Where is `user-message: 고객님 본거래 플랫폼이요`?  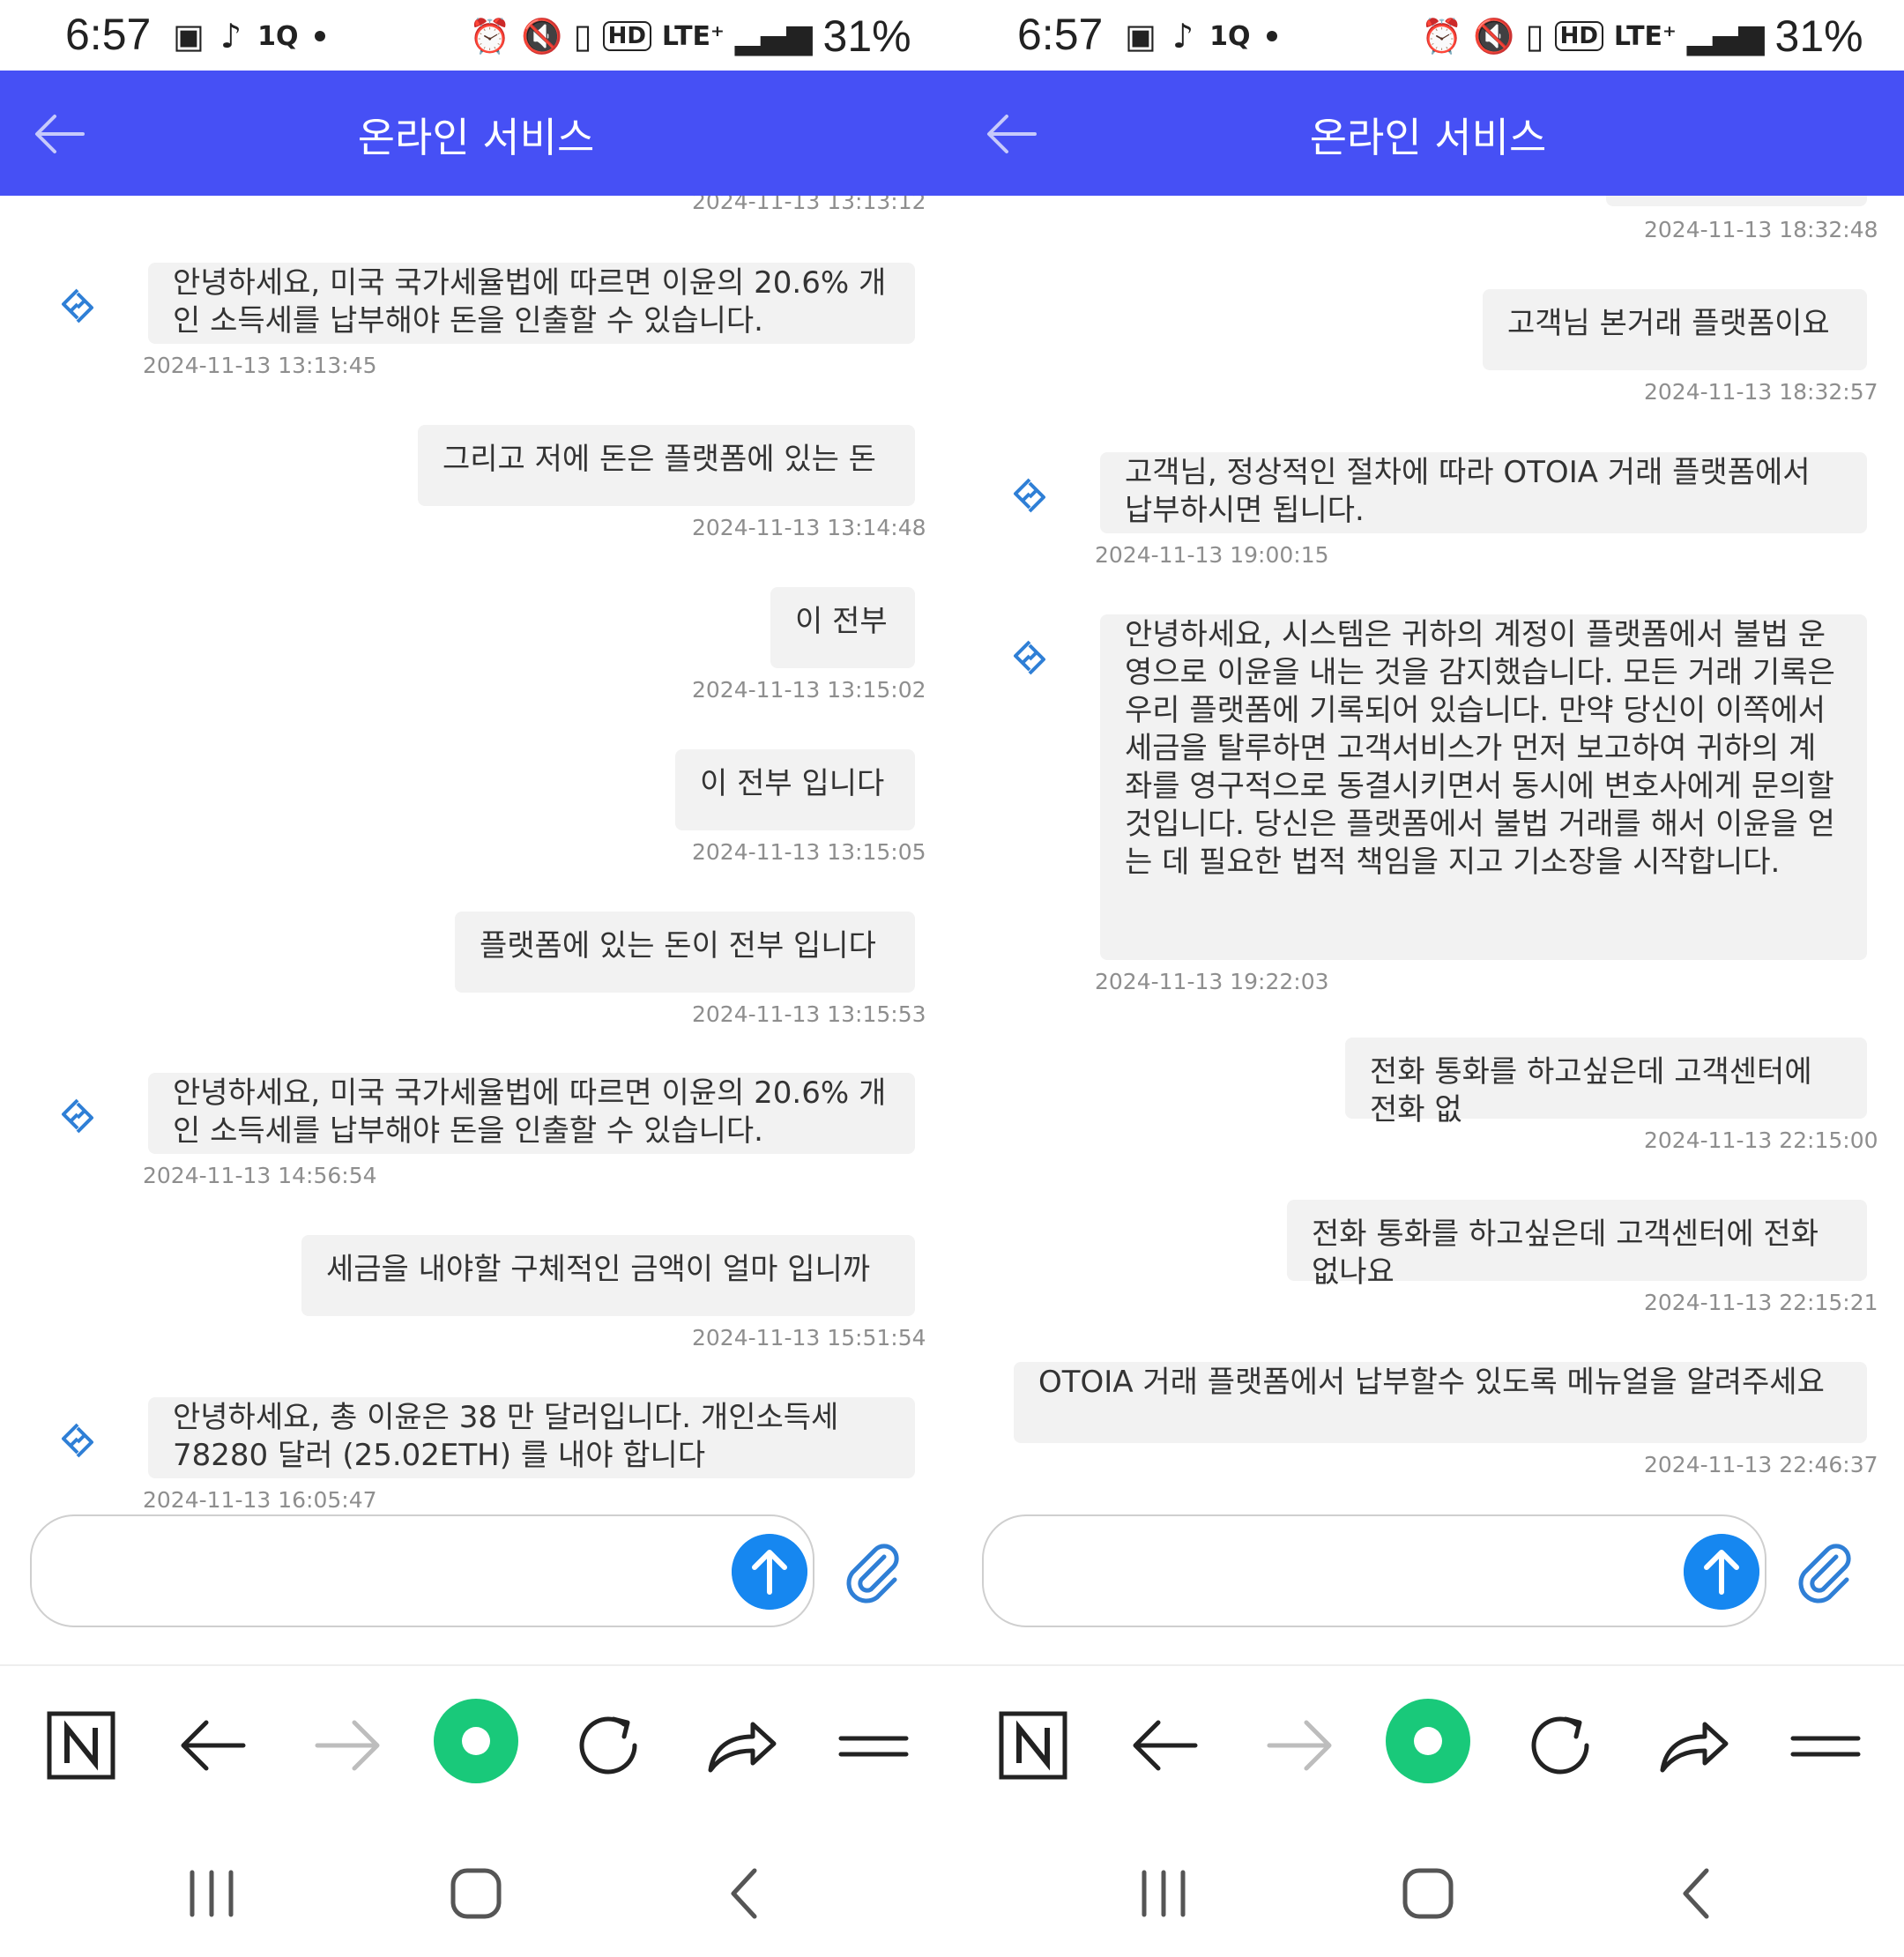 user-message: 고객님 본거래 플랫폼이요 is located at coordinates (1675, 329).